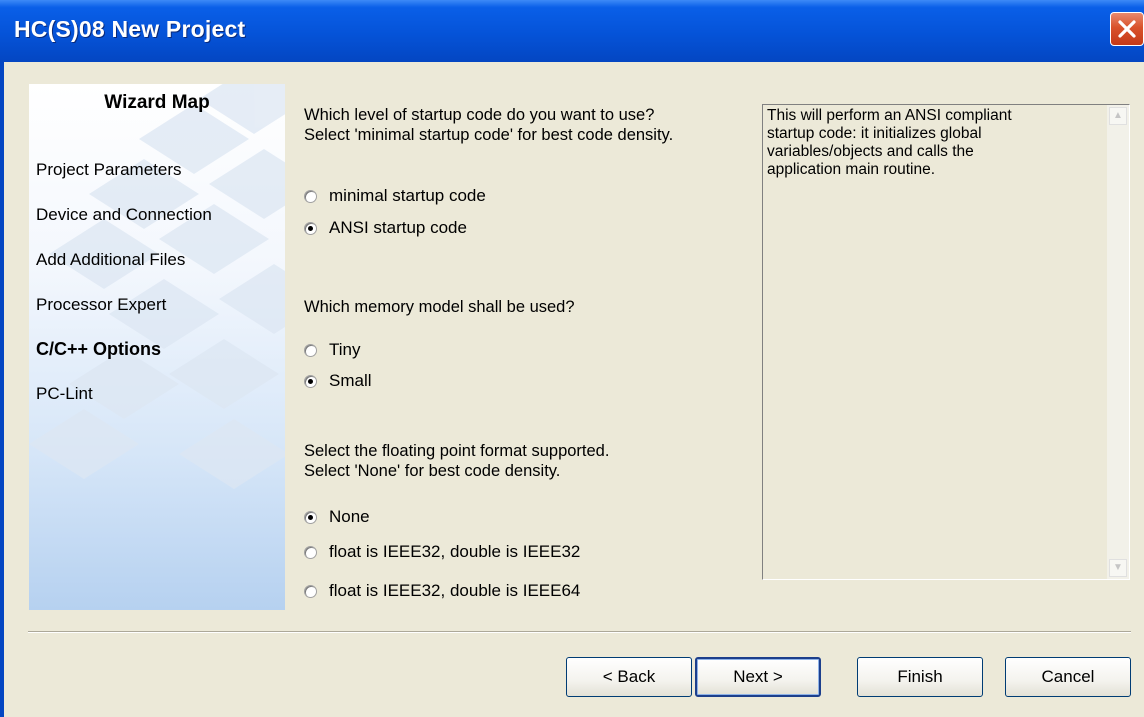 The width and height of the screenshot is (1144, 717). Describe the element at coordinates (455, 590) in the screenshot. I see `radio-label: float is IEEE32, double is IEEE64` at that location.